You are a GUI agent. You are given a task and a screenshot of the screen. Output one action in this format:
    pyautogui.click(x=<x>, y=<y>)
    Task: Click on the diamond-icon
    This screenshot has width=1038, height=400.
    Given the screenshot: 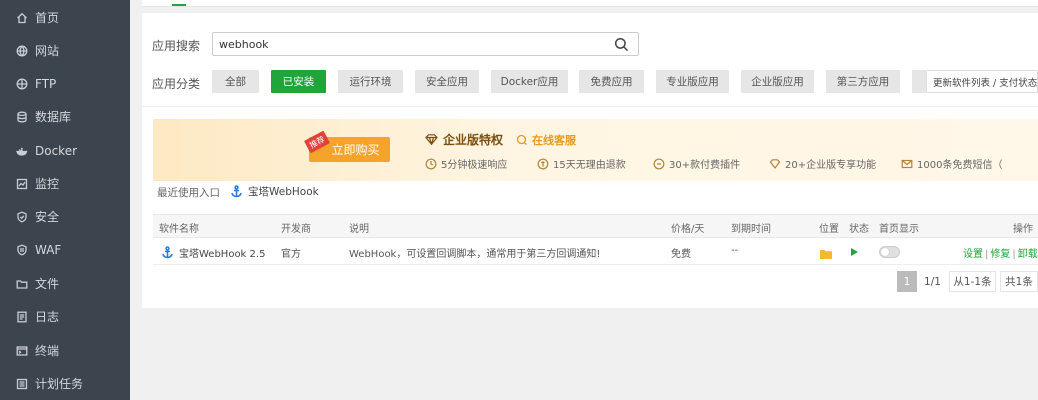 What is the action you would take?
    pyautogui.click(x=431, y=139)
    